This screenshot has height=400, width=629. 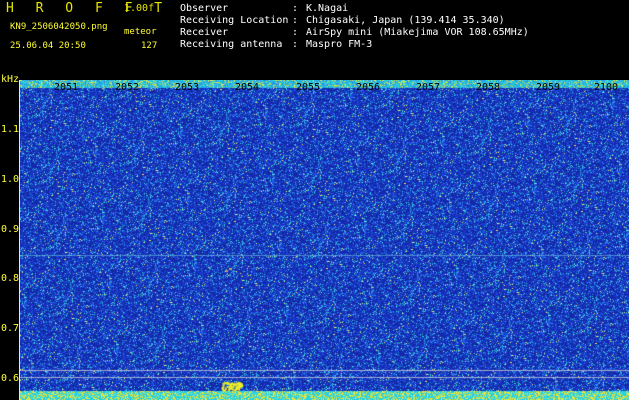 I want to click on y-axis-line, so click(x=19, y=240).